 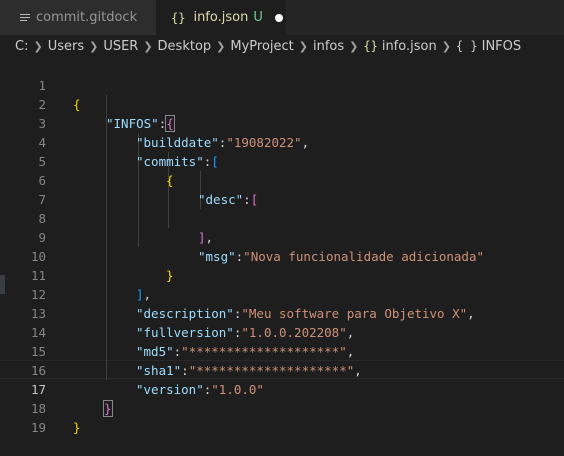 What do you see at coordinates (282, 331) in the screenshot?
I see `code-line: 14 "md5":"********************",` at bounding box center [282, 331].